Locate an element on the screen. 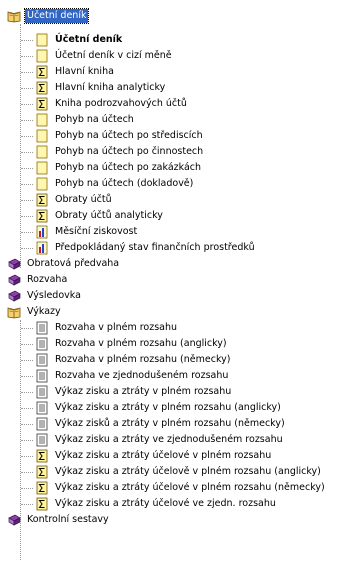  tree-node-vysledovka: Výsledovka is located at coordinates (45, 296).